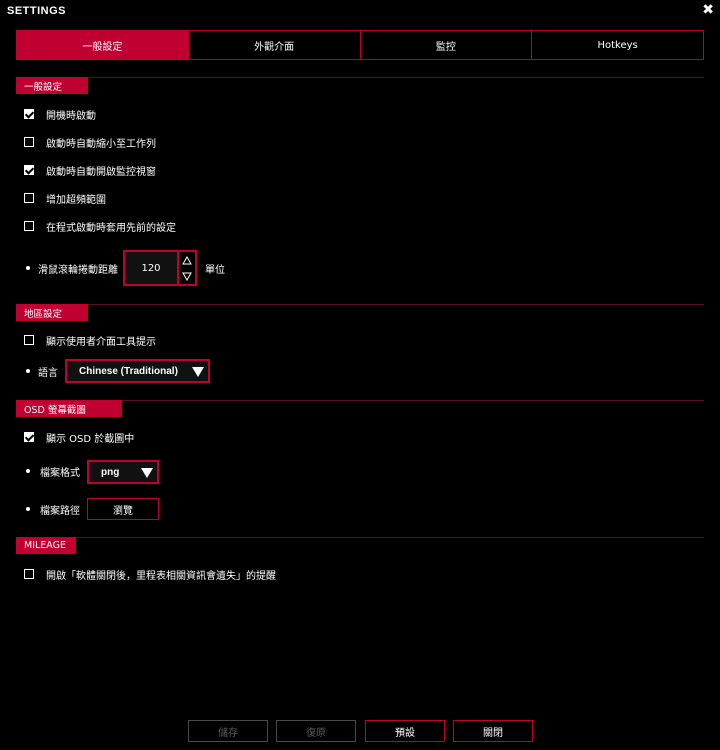 Image resolution: width=720 pixels, height=750 pixels. Describe the element at coordinates (29, 142) in the screenshot. I see `checkbox-minimize-to-tray` at that location.